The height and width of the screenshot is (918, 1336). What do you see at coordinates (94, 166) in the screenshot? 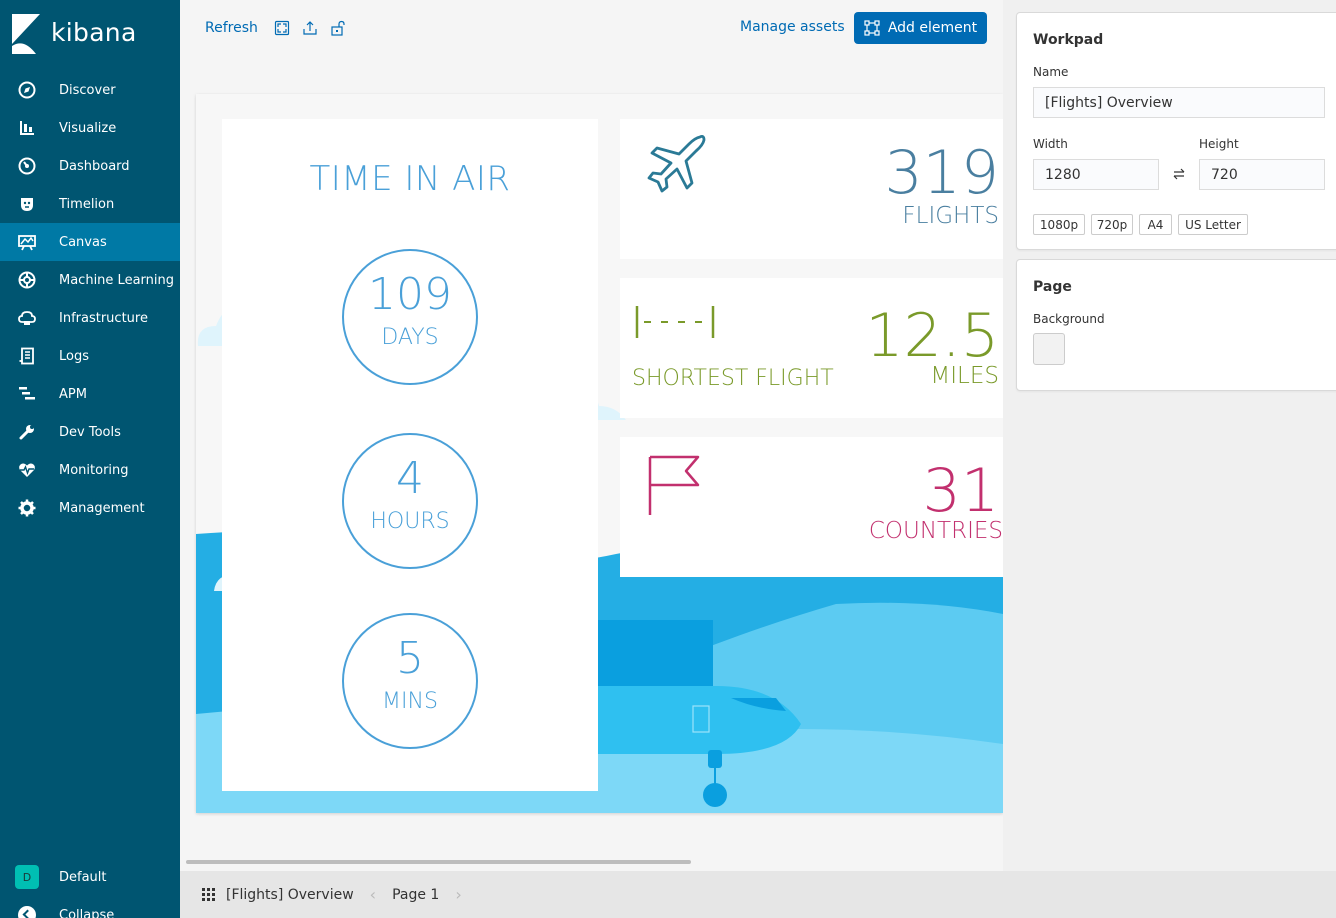
I see `nav-label-dashboard: Dashboard` at bounding box center [94, 166].